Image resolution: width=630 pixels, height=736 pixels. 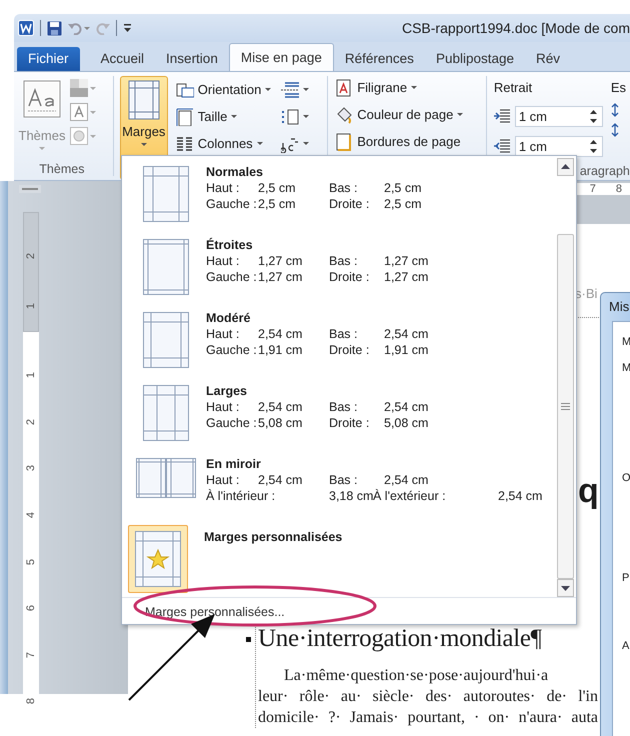 What do you see at coordinates (54, 28) in the screenshot?
I see `save-icon` at bounding box center [54, 28].